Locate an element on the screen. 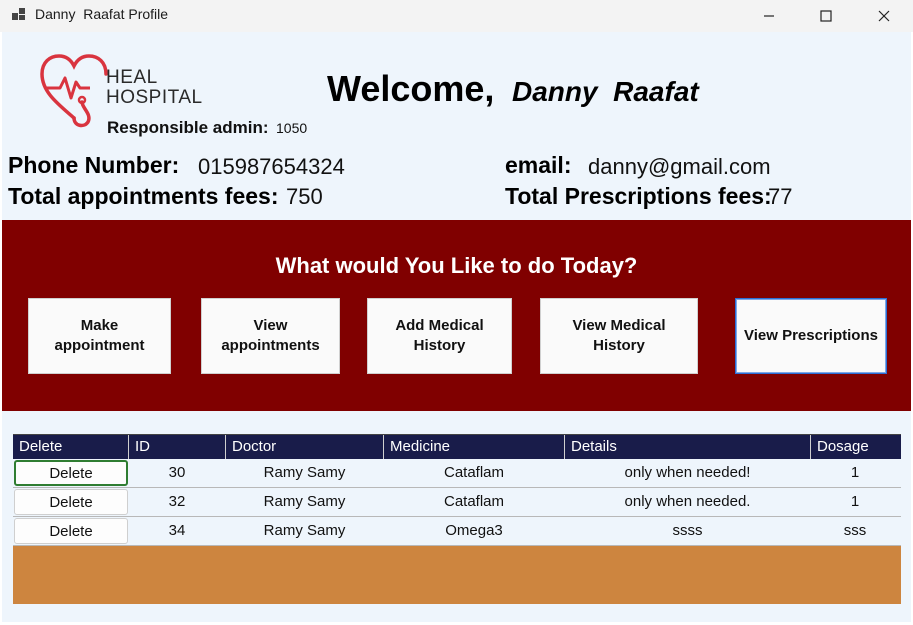  close-icon is located at coordinates (884, 16).